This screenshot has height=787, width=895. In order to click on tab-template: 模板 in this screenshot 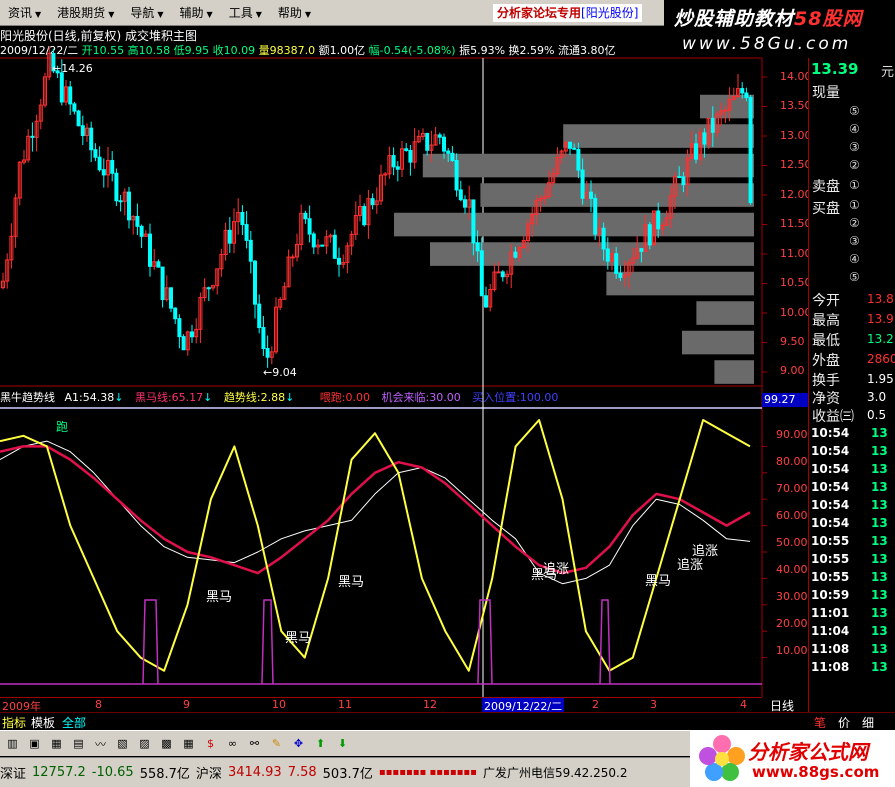, I will do `click(43, 722)`.